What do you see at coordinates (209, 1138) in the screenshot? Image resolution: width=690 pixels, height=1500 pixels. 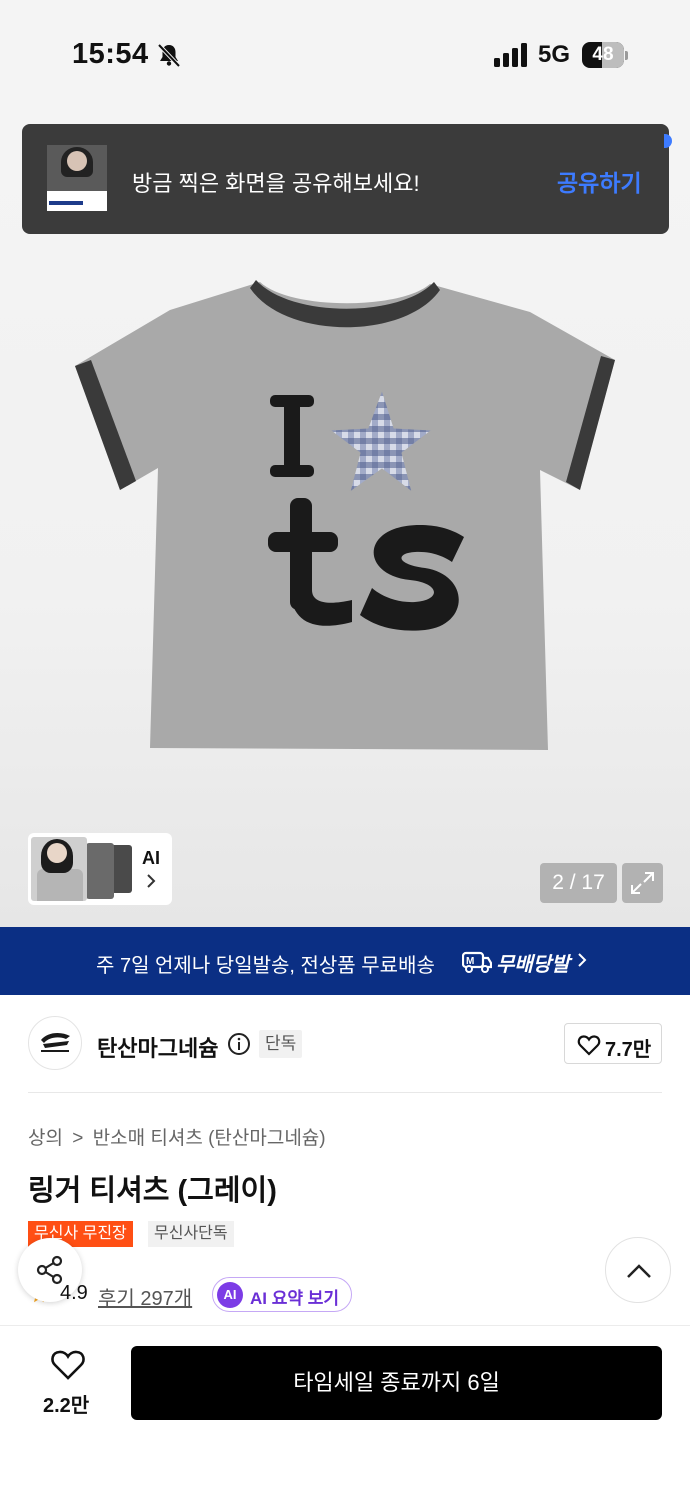 I see `breadcrumb-subcategory: 반소매 티셔츠 (탄산마그네슘)` at bounding box center [209, 1138].